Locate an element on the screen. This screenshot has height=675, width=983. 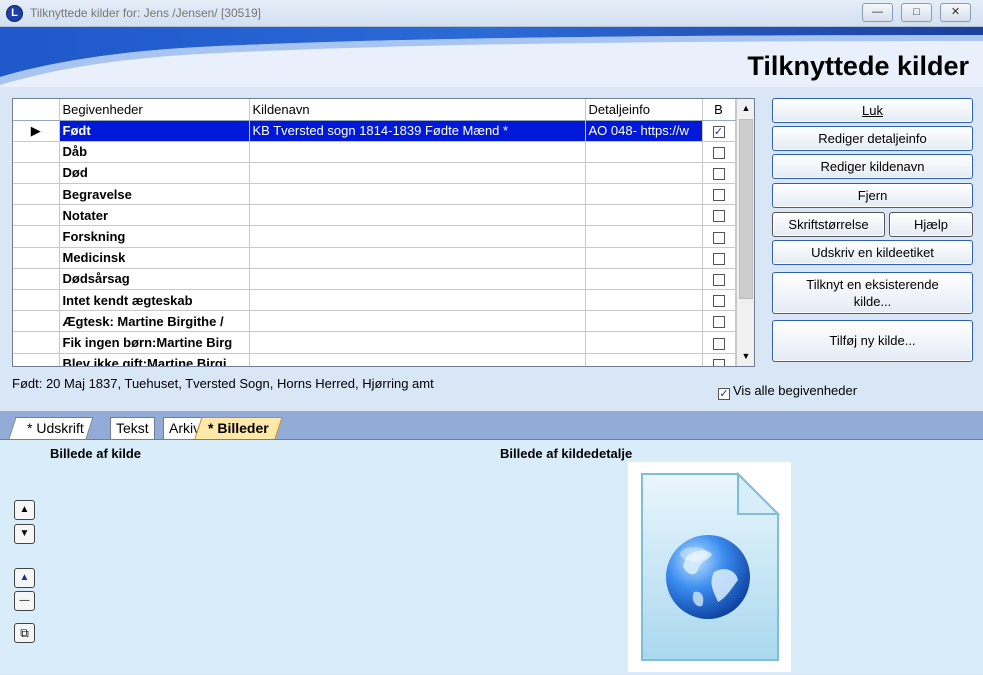
show-all-events-checkbox: ✓ Vis alle begivenheder is located at coordinates (787, 391).